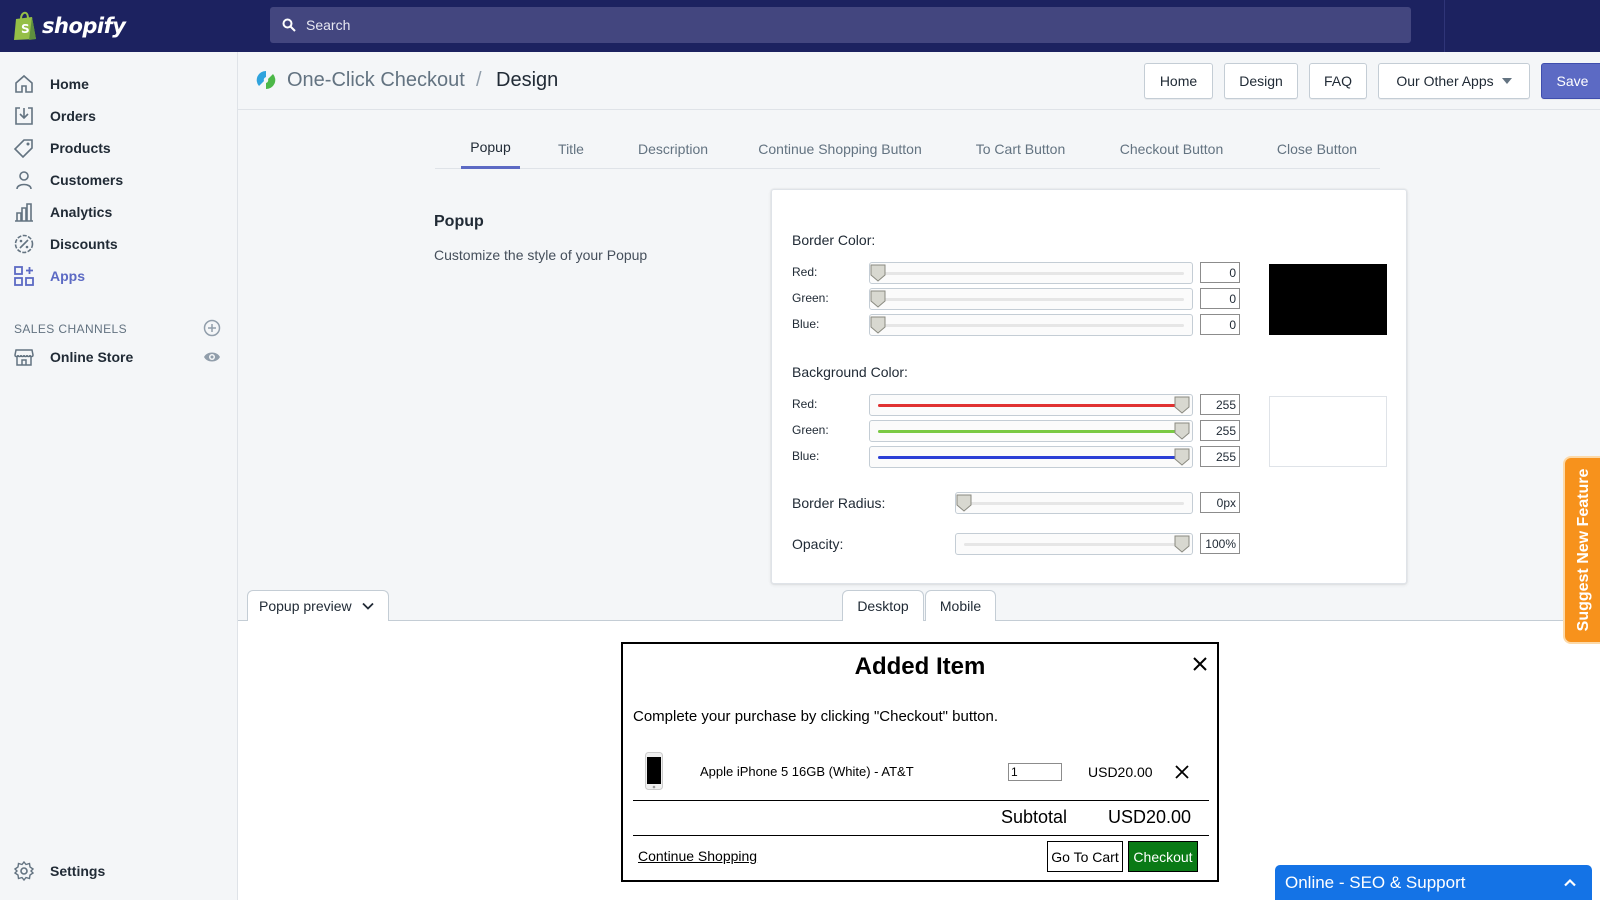 The image size is (1600, 900). I want to click on border-radius-input, so click(1220, 502).